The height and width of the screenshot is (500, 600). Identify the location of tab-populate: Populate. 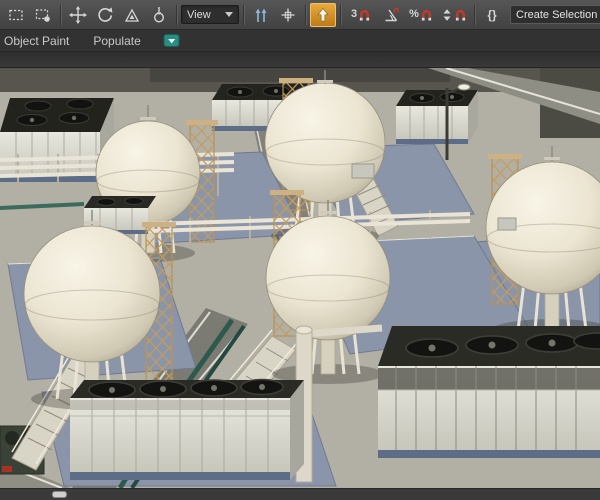
(116, 40).